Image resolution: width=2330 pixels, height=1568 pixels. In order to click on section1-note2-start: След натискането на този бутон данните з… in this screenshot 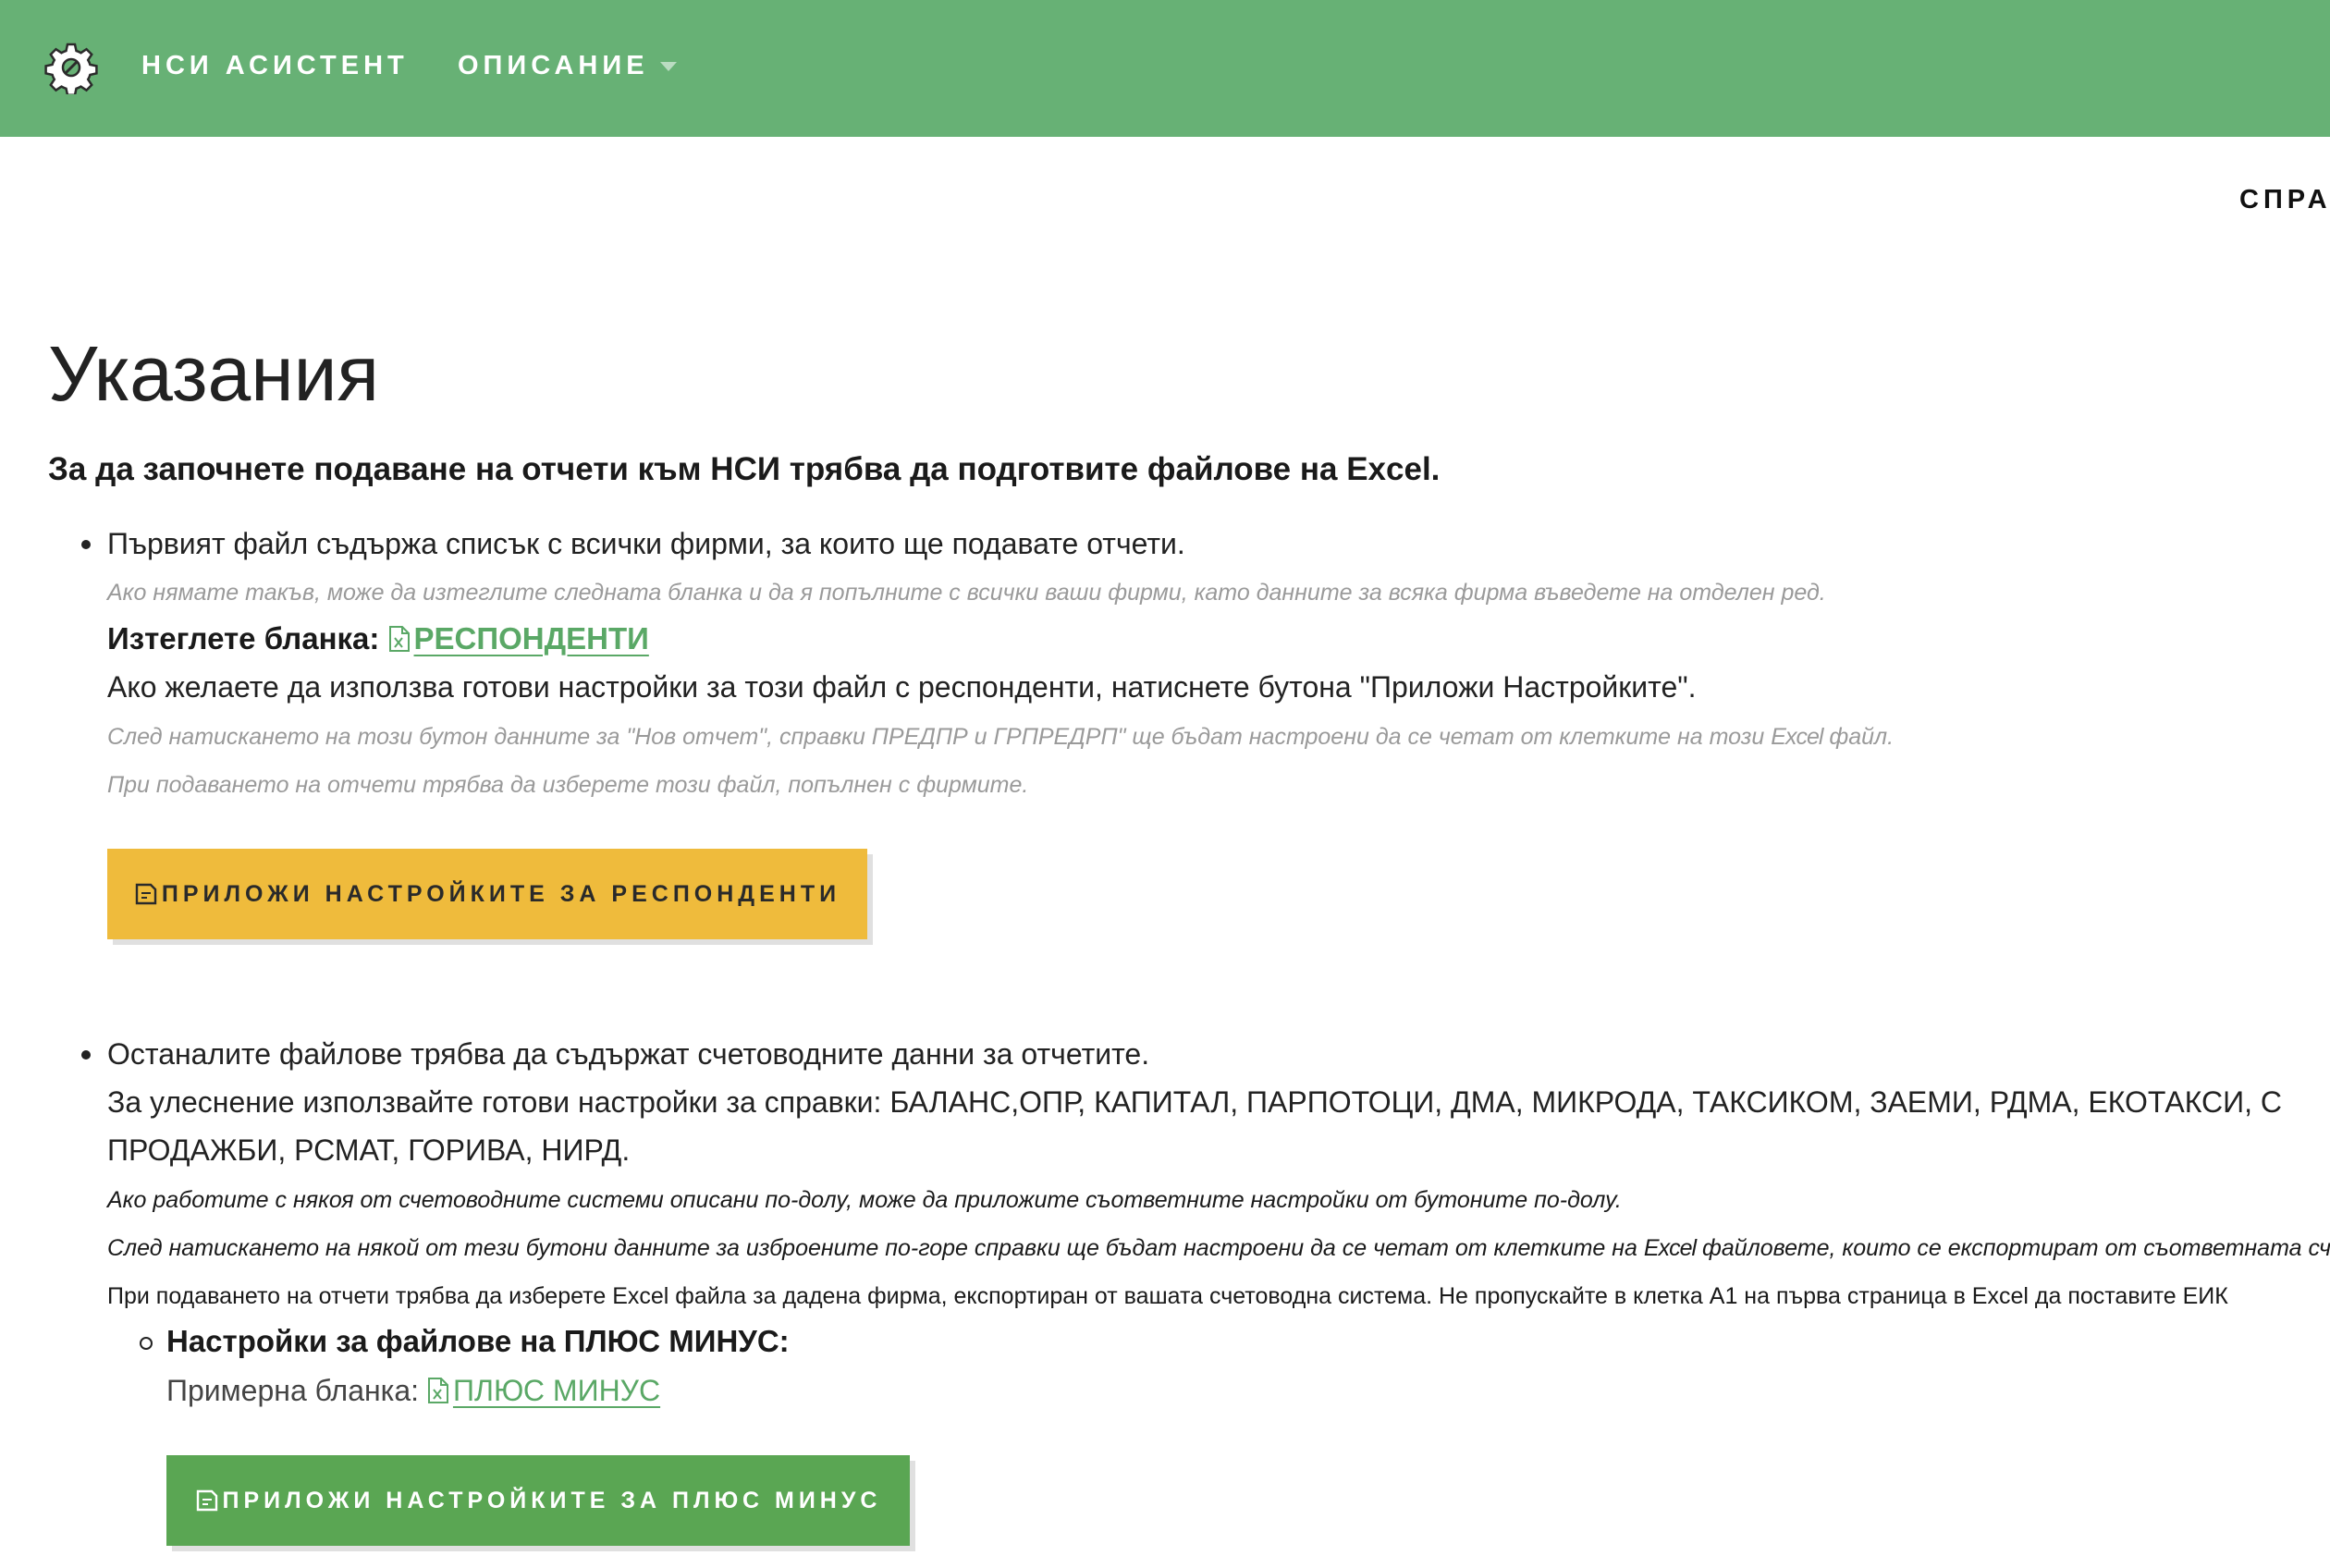, I will do `click(940, 737)`.